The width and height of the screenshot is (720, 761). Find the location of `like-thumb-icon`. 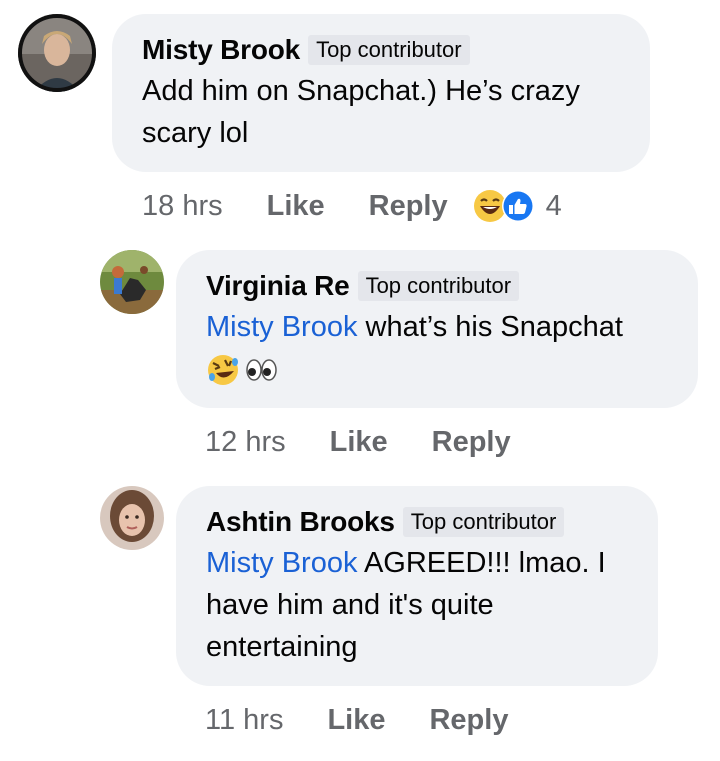

like-thumb-icon is located at coordinates (517, 206).